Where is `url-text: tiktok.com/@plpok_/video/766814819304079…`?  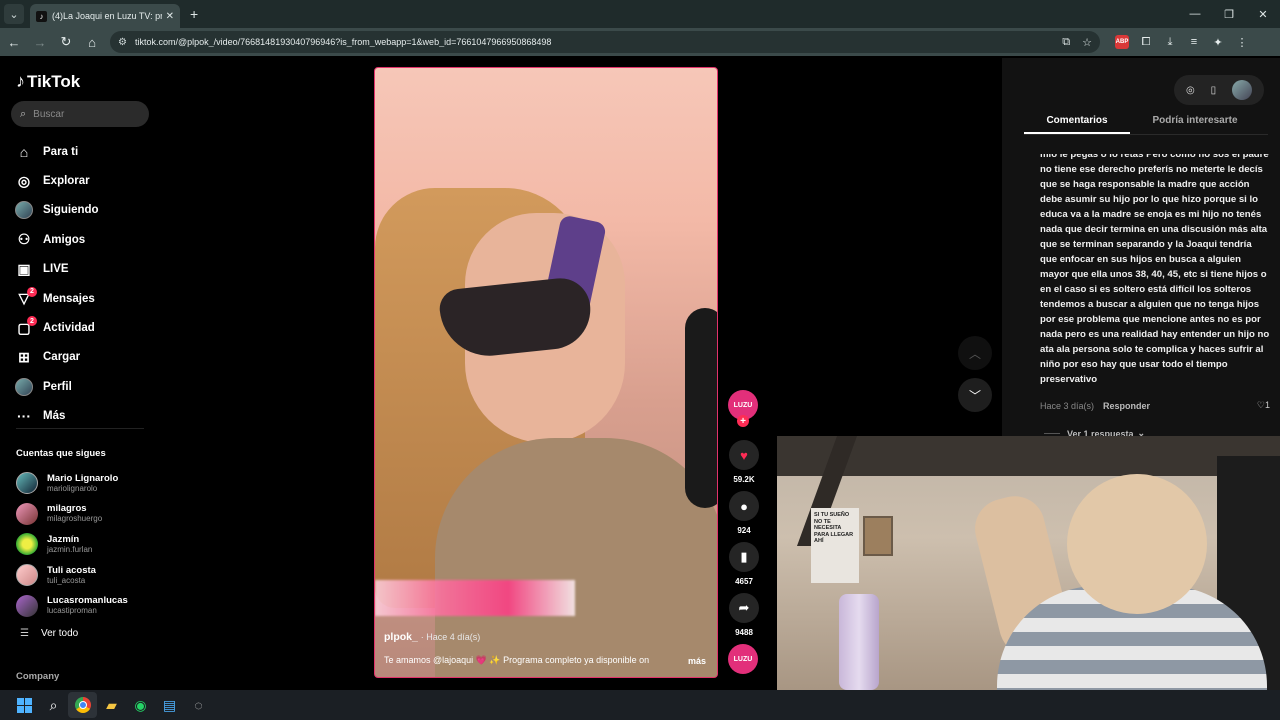 url-text: tiktok.com/@plpok_/video/766814819304079… is located at coordinates (343, 42).